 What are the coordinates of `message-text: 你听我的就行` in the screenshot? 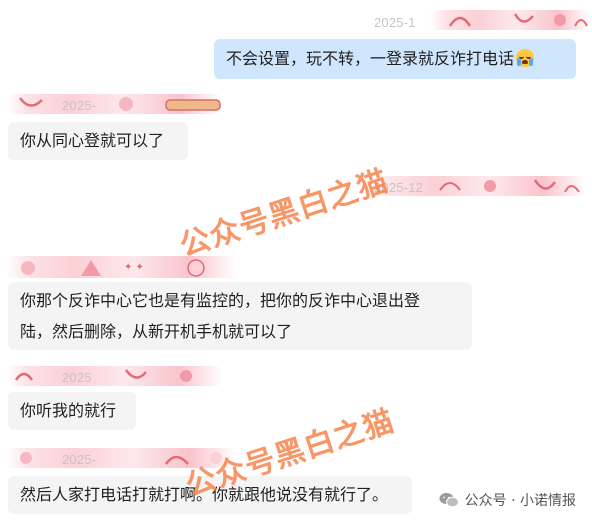 It's located at (68, 410).